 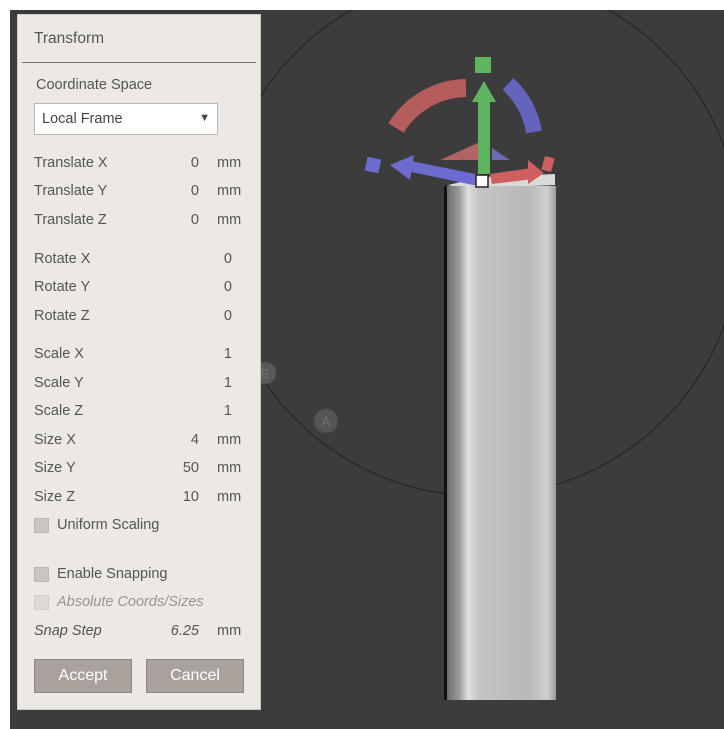 I want to click on marker-b-label: B, so click(x=265, y=373).